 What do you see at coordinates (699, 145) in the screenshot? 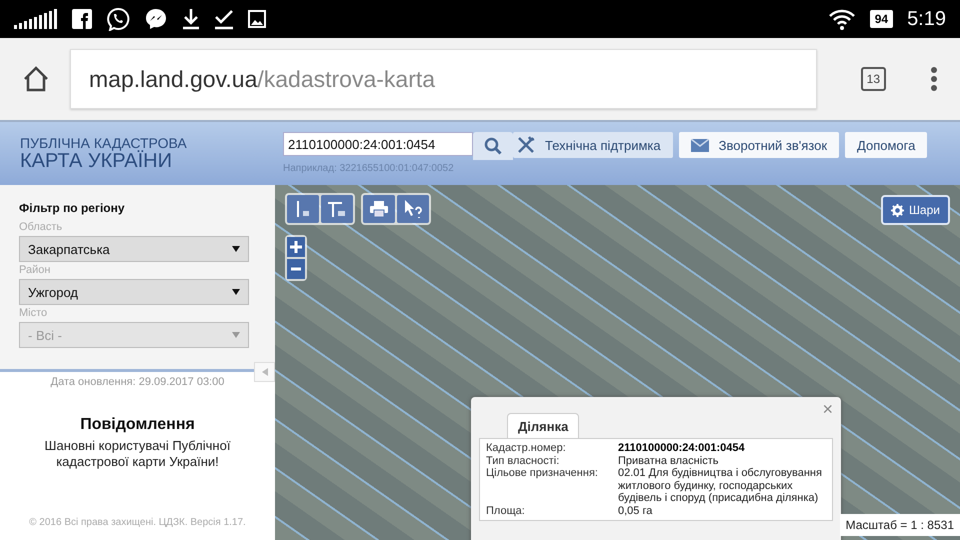
I see `envelope-icon` at bounding box center [699, 145].